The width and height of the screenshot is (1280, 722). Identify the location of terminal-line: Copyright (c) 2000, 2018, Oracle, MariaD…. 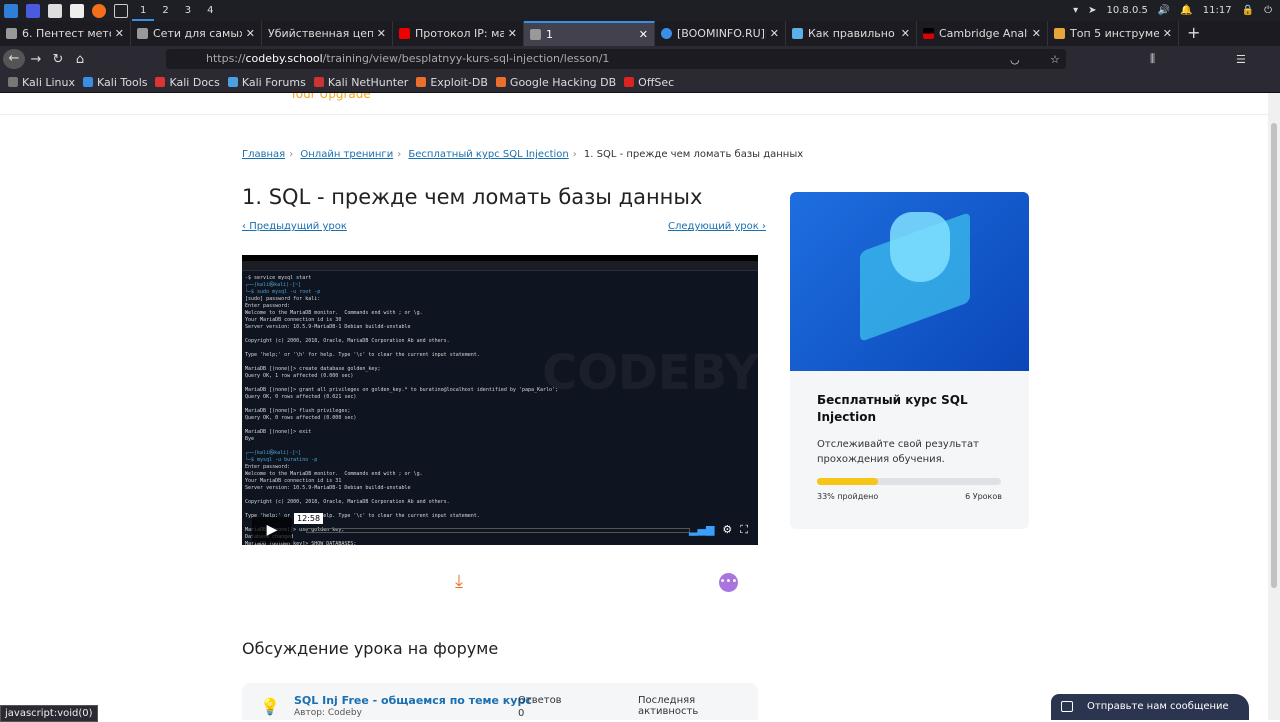
(347, 341).